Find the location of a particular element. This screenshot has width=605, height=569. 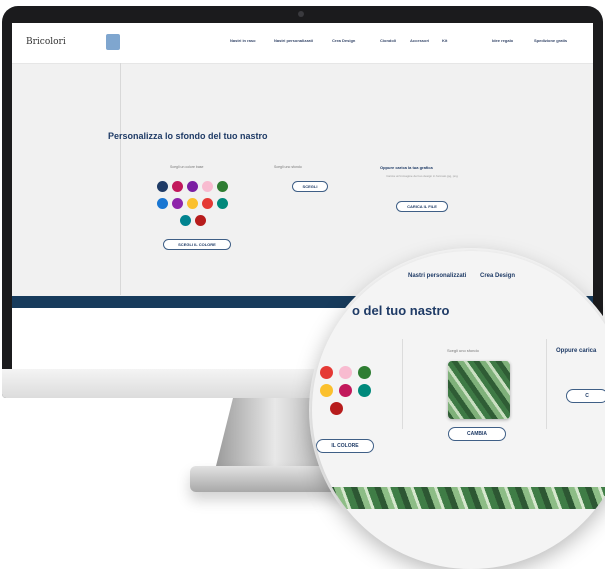

mag-col-label-sfondo: Scegli uno sfondo is located at coordinates (463, 350).